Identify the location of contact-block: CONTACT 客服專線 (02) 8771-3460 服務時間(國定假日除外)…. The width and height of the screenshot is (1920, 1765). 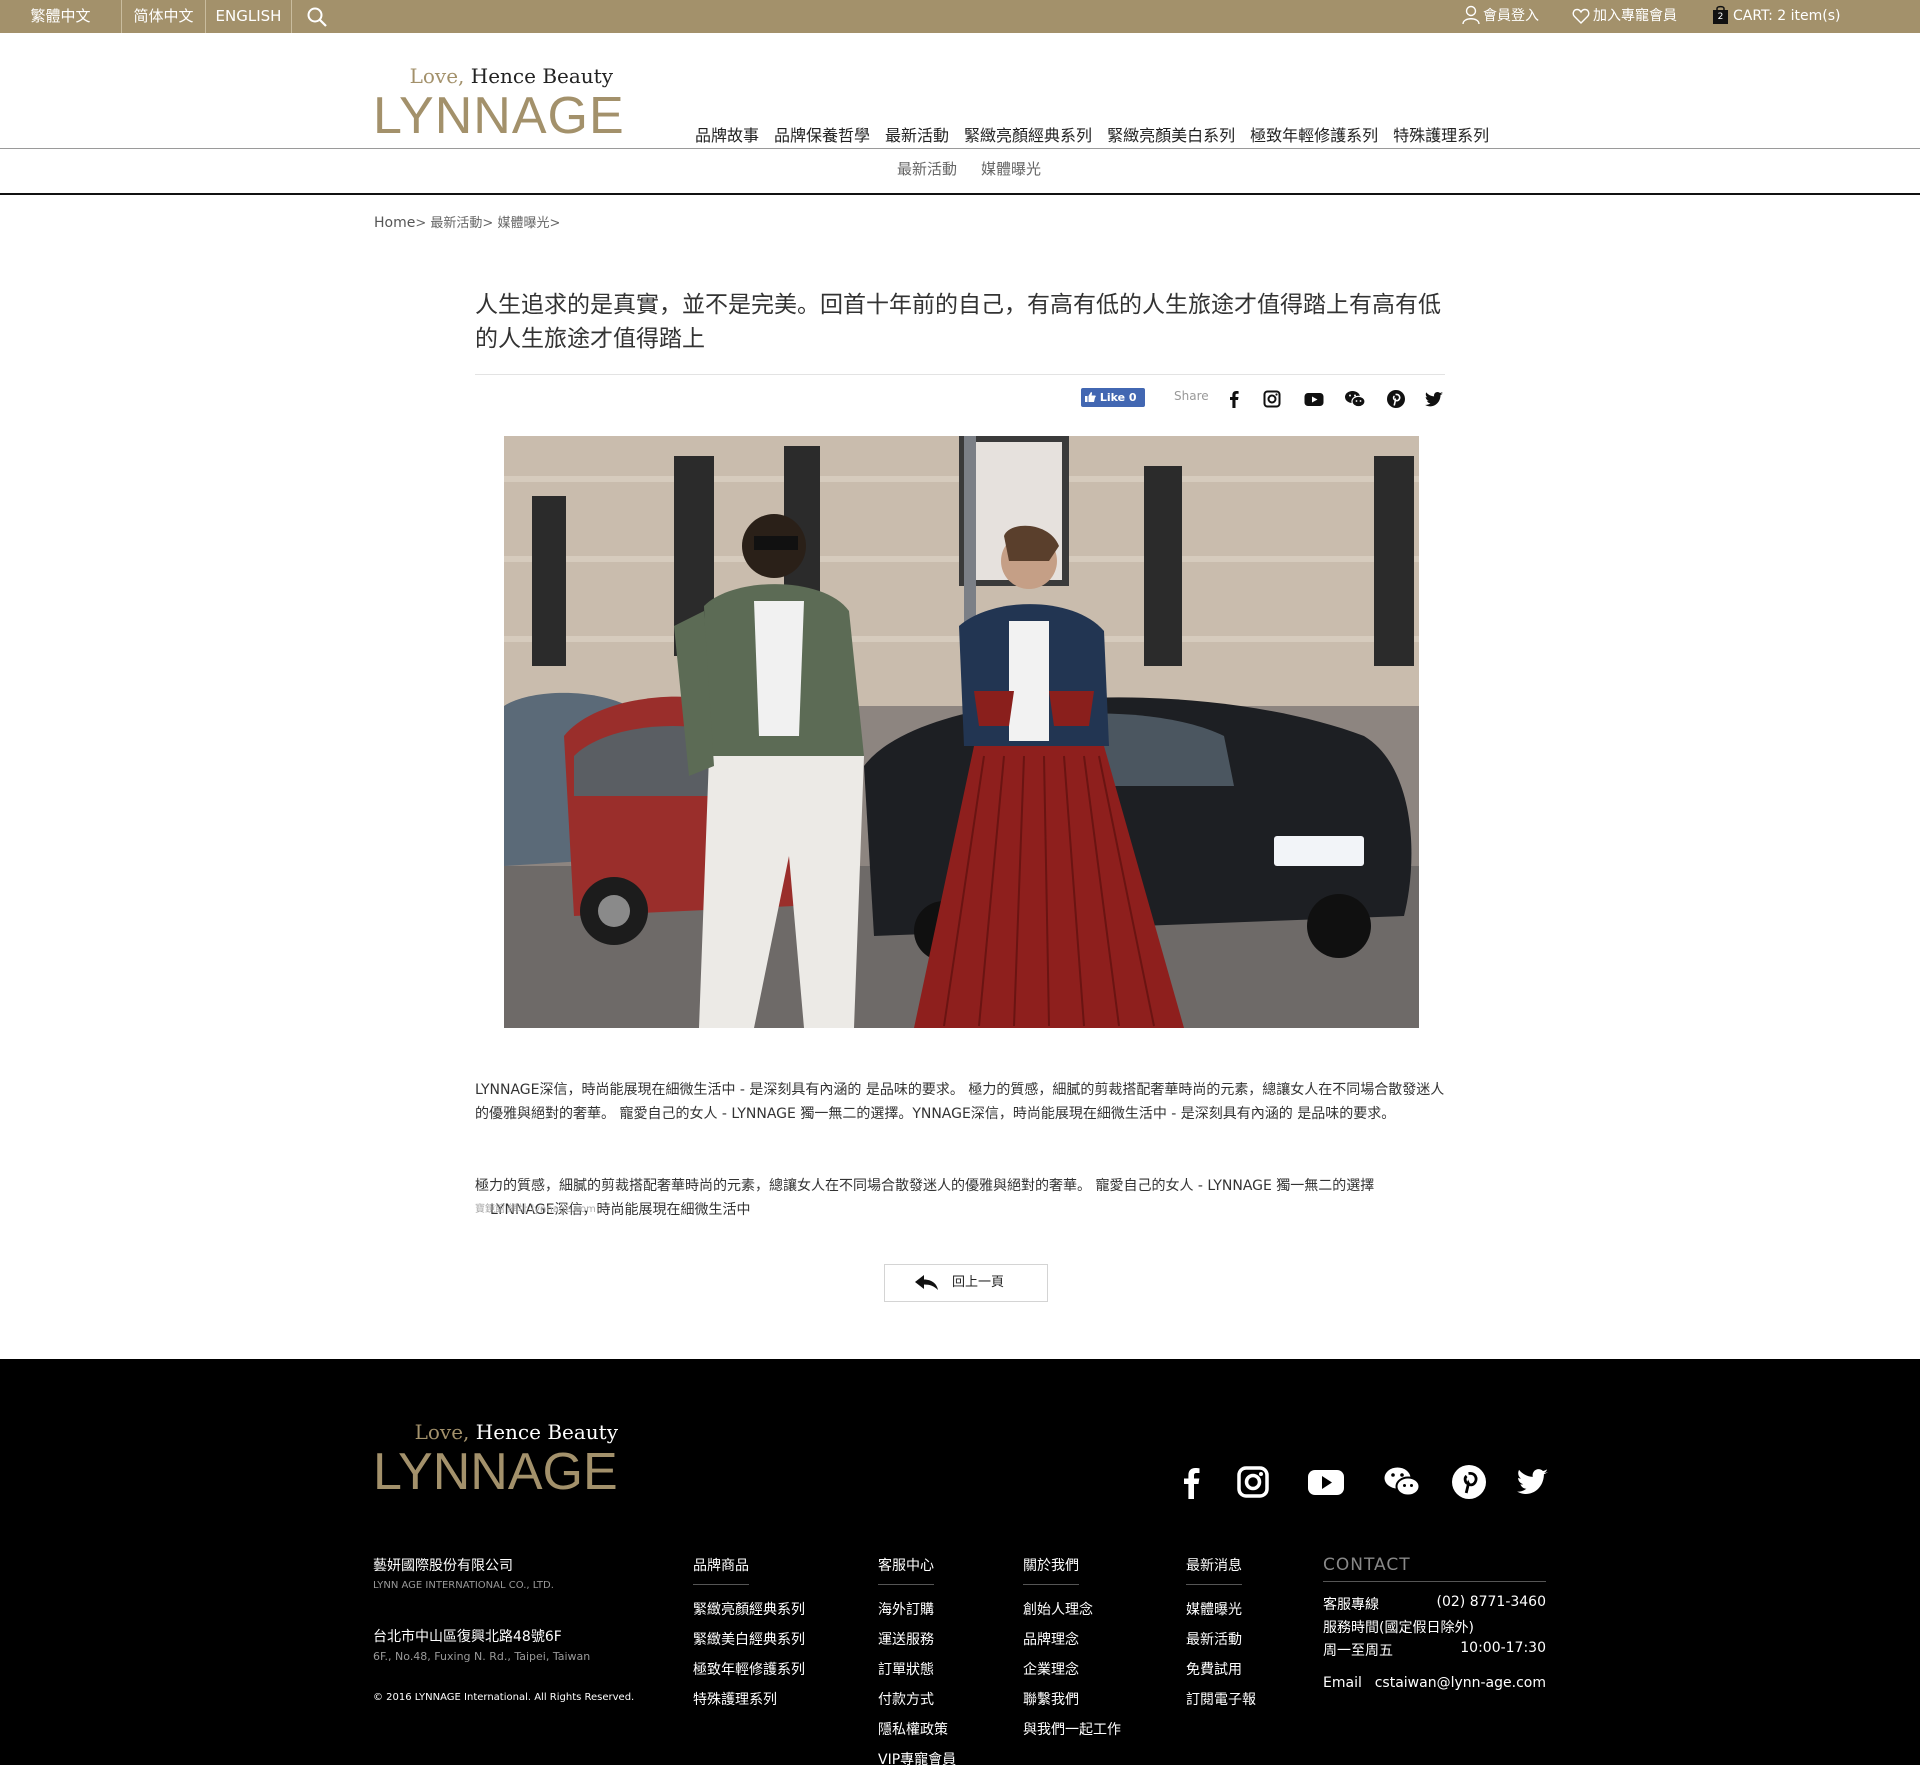
(1434, 1626).